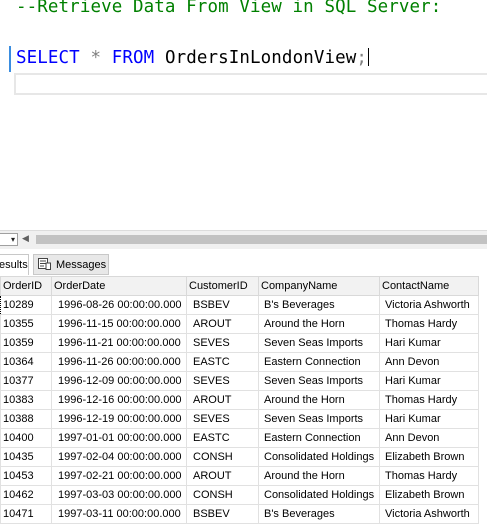  What do you see at coordinates (119, 514) in the screenshot?
I see `order-date-cell: 1997-03-11 00:00:00.000` at bounding box center [119, 514].